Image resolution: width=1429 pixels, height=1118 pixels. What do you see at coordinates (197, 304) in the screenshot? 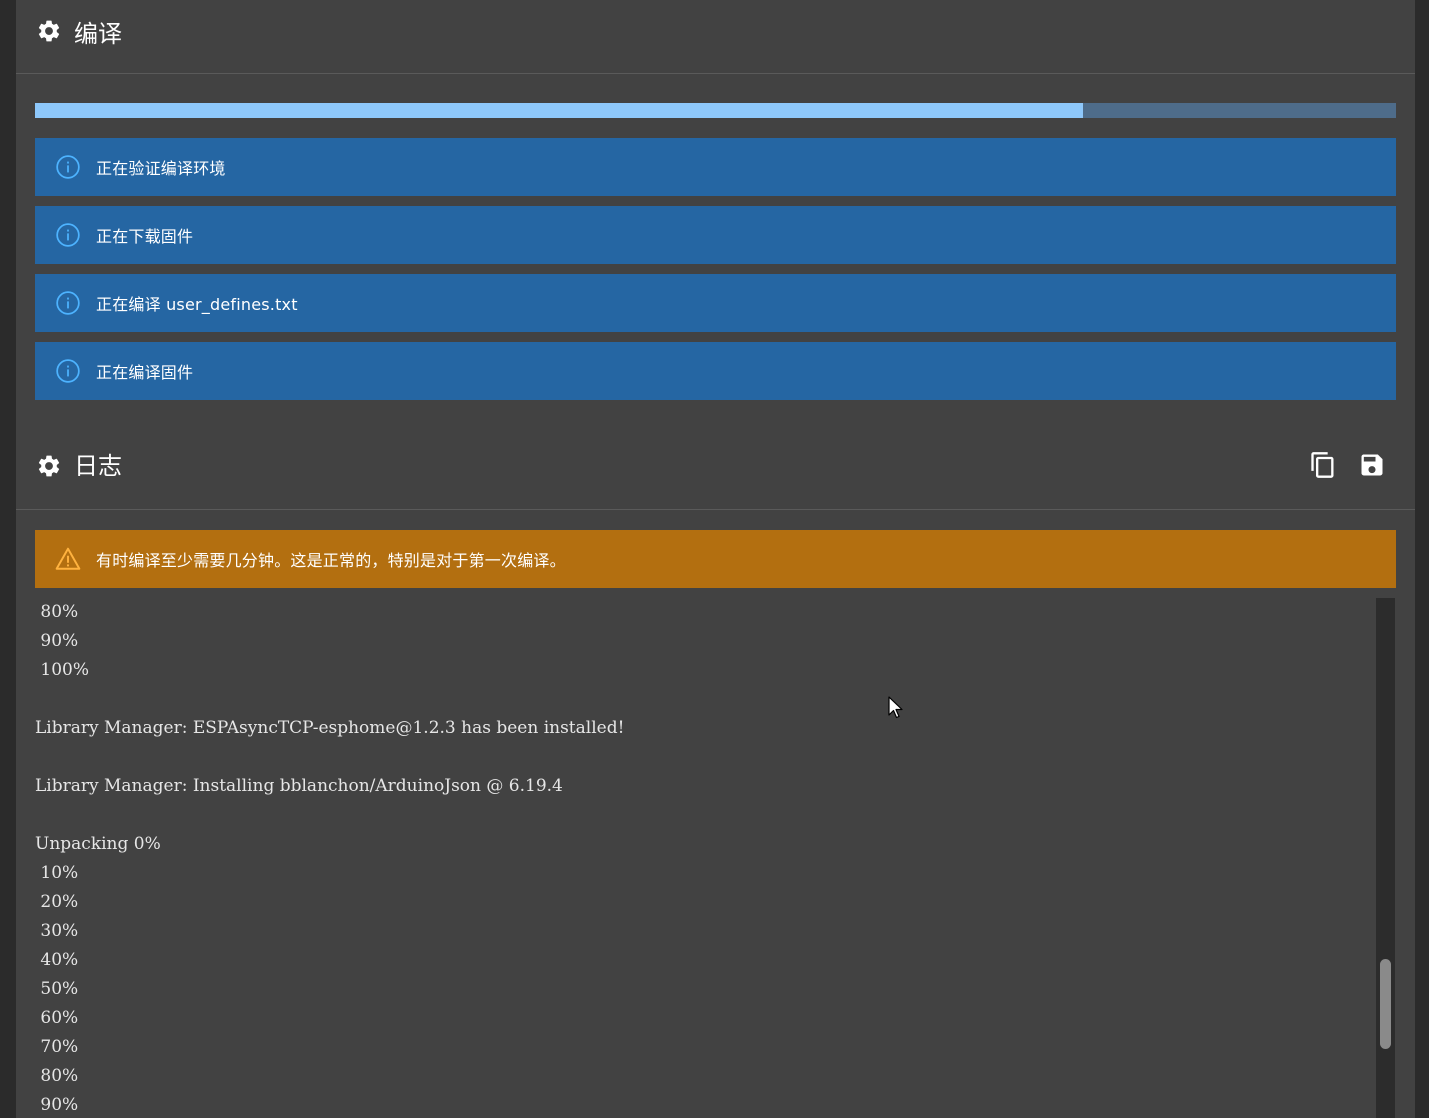
I see `step-alert-text: 正在编译 user_defines.txt` at bounding box center [197, 304].